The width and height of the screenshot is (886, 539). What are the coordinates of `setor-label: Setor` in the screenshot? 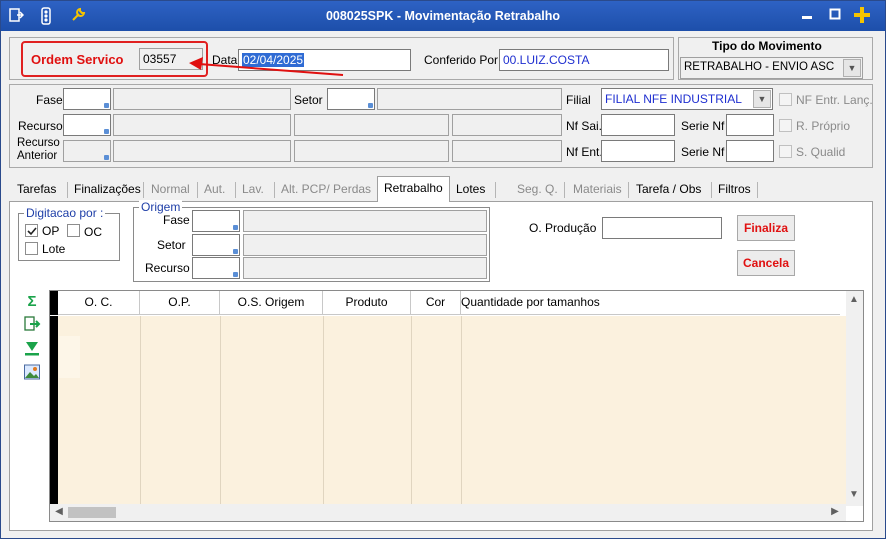 It's located at (308, 100).